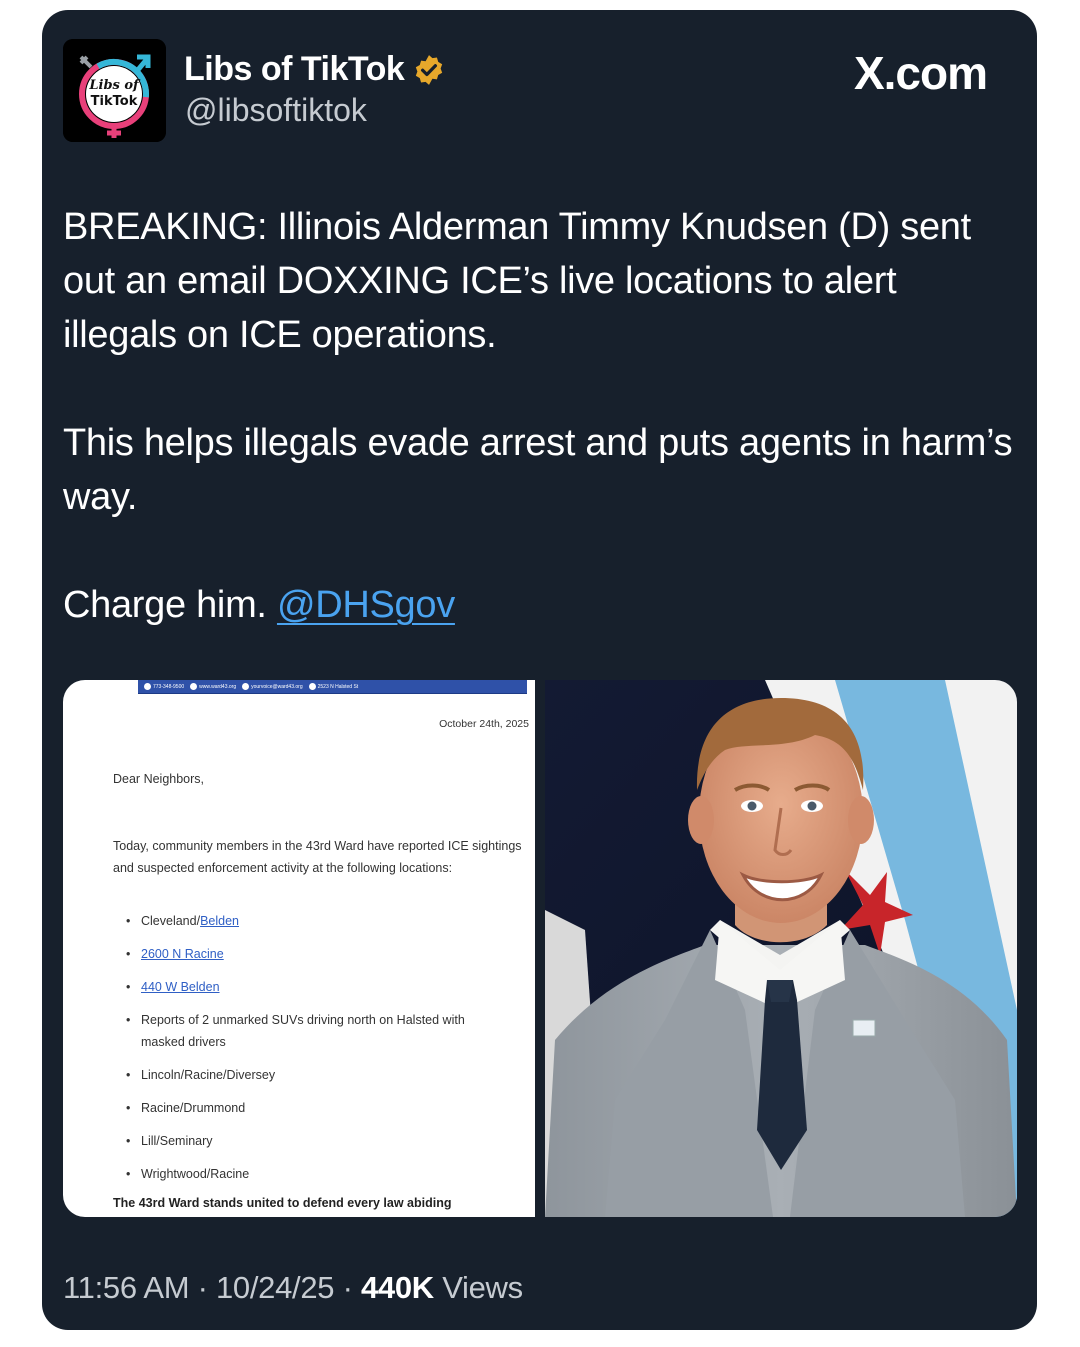 The image size is (1080, 1347). What do you see at coordinates (397, 1287) in the screenshot?
I see `views-count: 440K` at bounding box center [397, 1287].